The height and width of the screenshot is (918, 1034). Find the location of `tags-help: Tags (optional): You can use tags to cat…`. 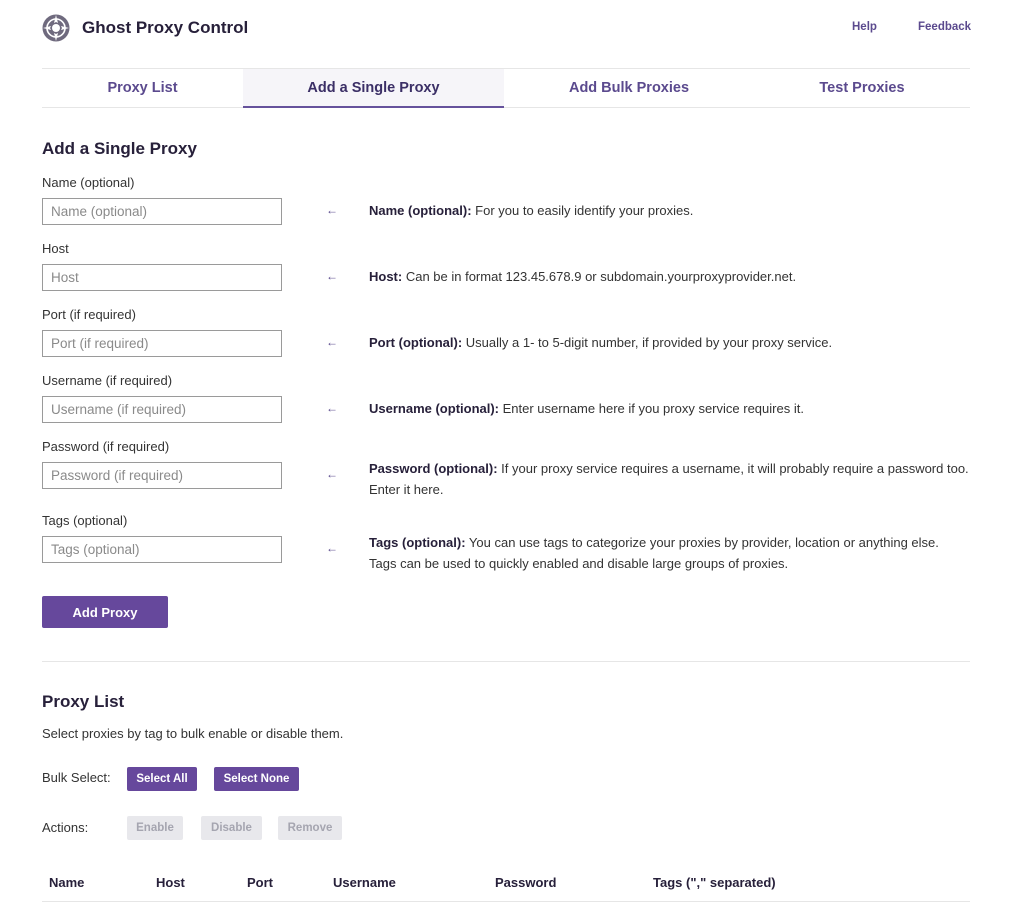

tags-help: Tags (optional): You can use tags to cat… is located at coordinates (669, 553).